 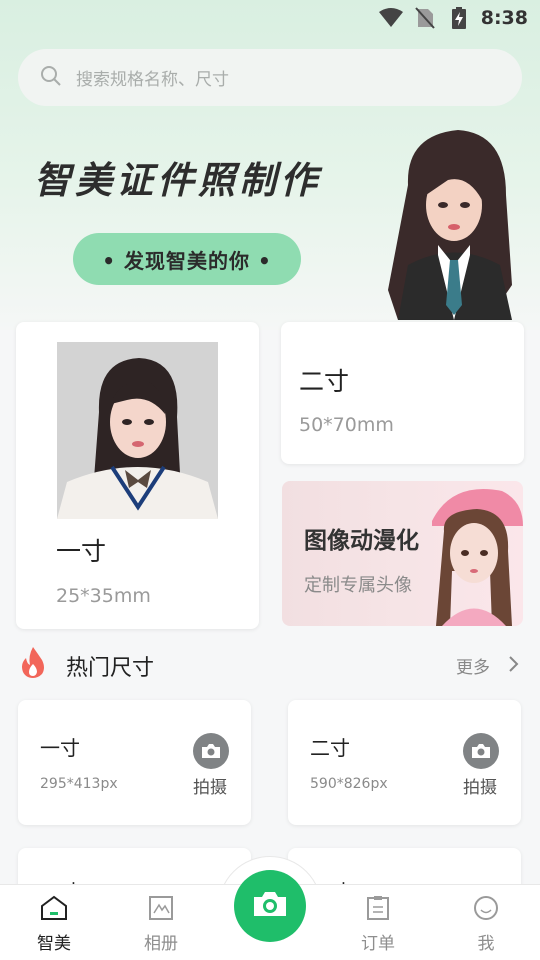 What do you see at coordinates (459, 18) in the screenshot?
I see `battery-charging-icon` at bounding box center [459, 18].